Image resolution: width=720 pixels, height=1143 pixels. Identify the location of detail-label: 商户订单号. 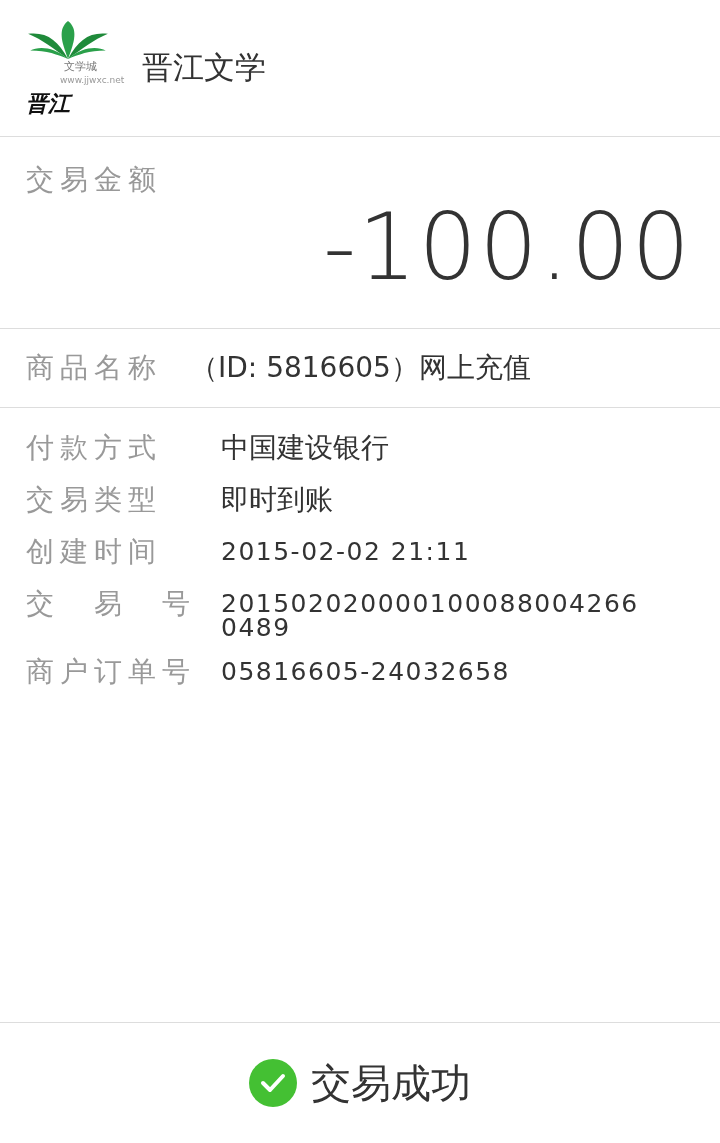
(111, 672).